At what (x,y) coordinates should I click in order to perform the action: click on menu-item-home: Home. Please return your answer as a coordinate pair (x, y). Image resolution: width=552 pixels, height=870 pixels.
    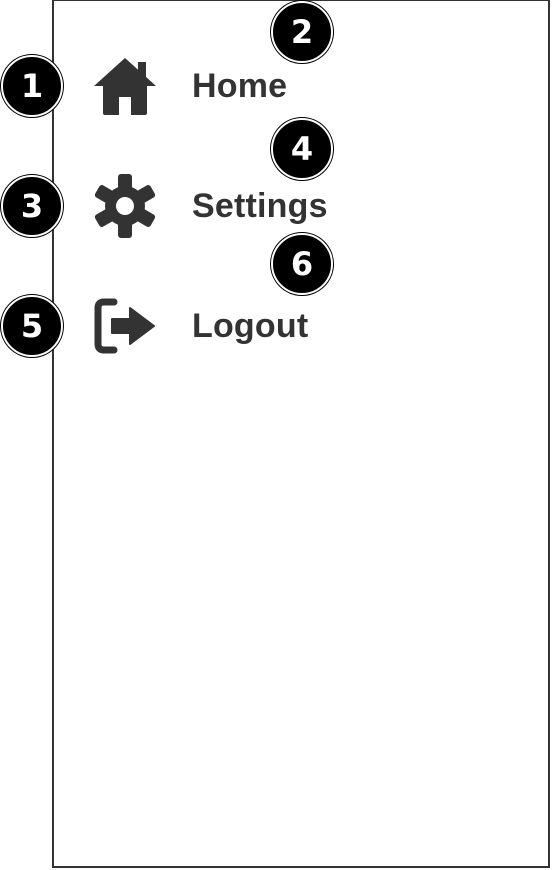
    Looking at the image, I should click on (230, 86).